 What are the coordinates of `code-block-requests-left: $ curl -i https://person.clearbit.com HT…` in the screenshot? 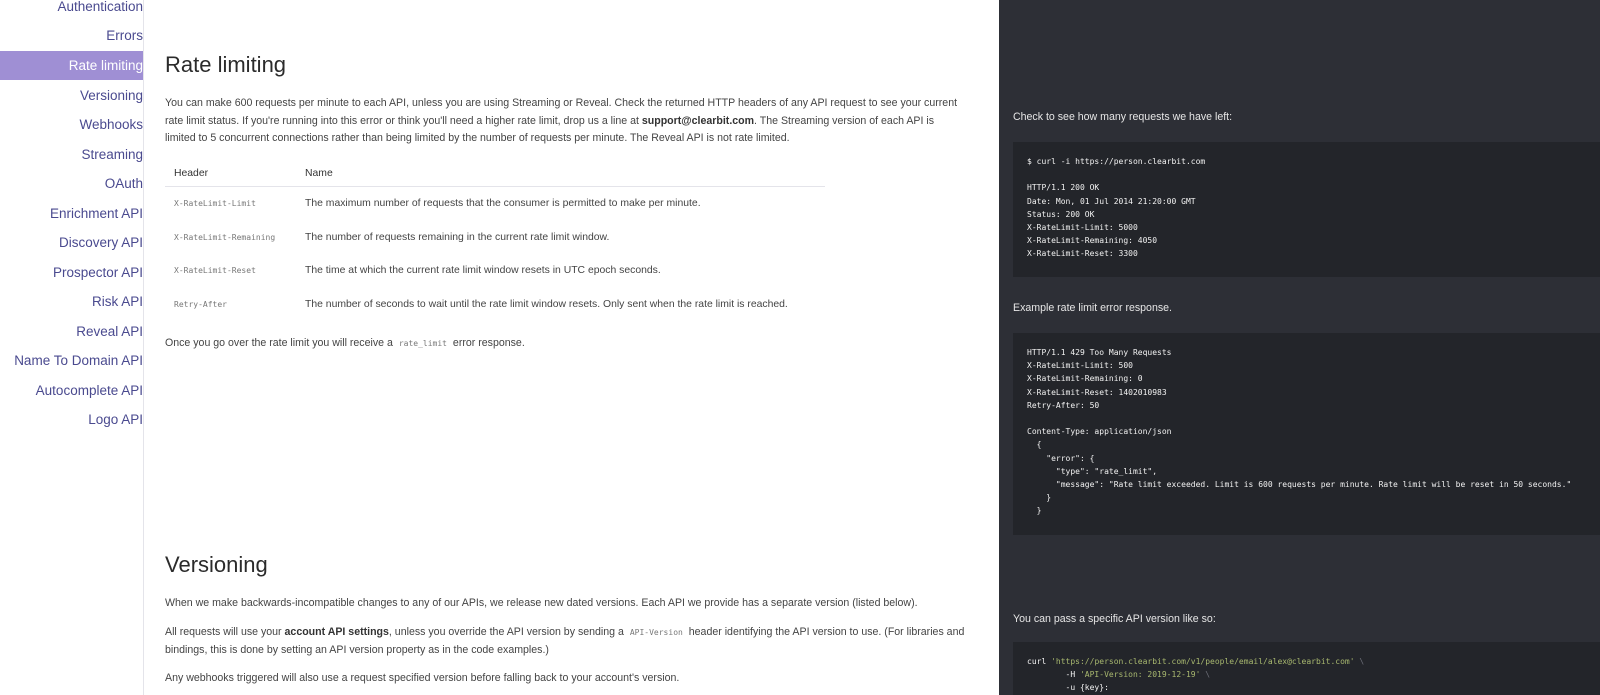 It's located at (1306, 209).